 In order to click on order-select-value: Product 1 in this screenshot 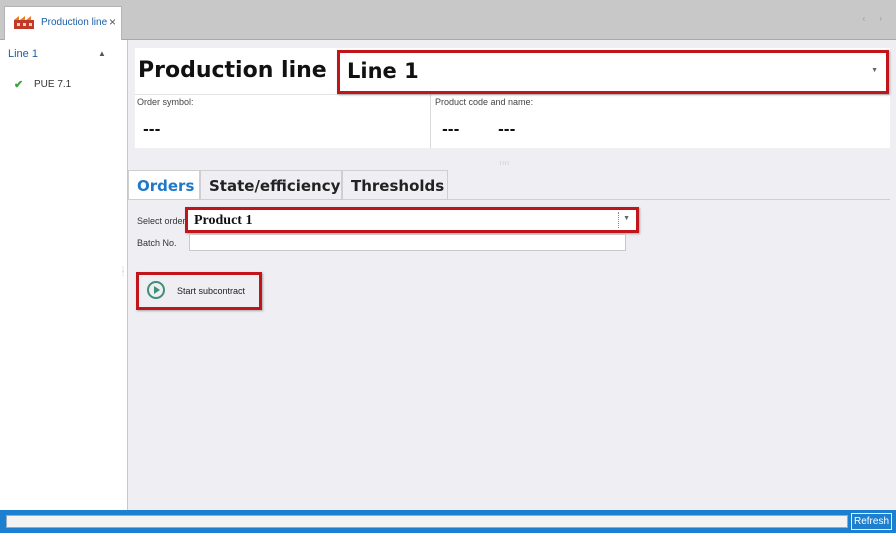, I will do `click(223, 220)`.